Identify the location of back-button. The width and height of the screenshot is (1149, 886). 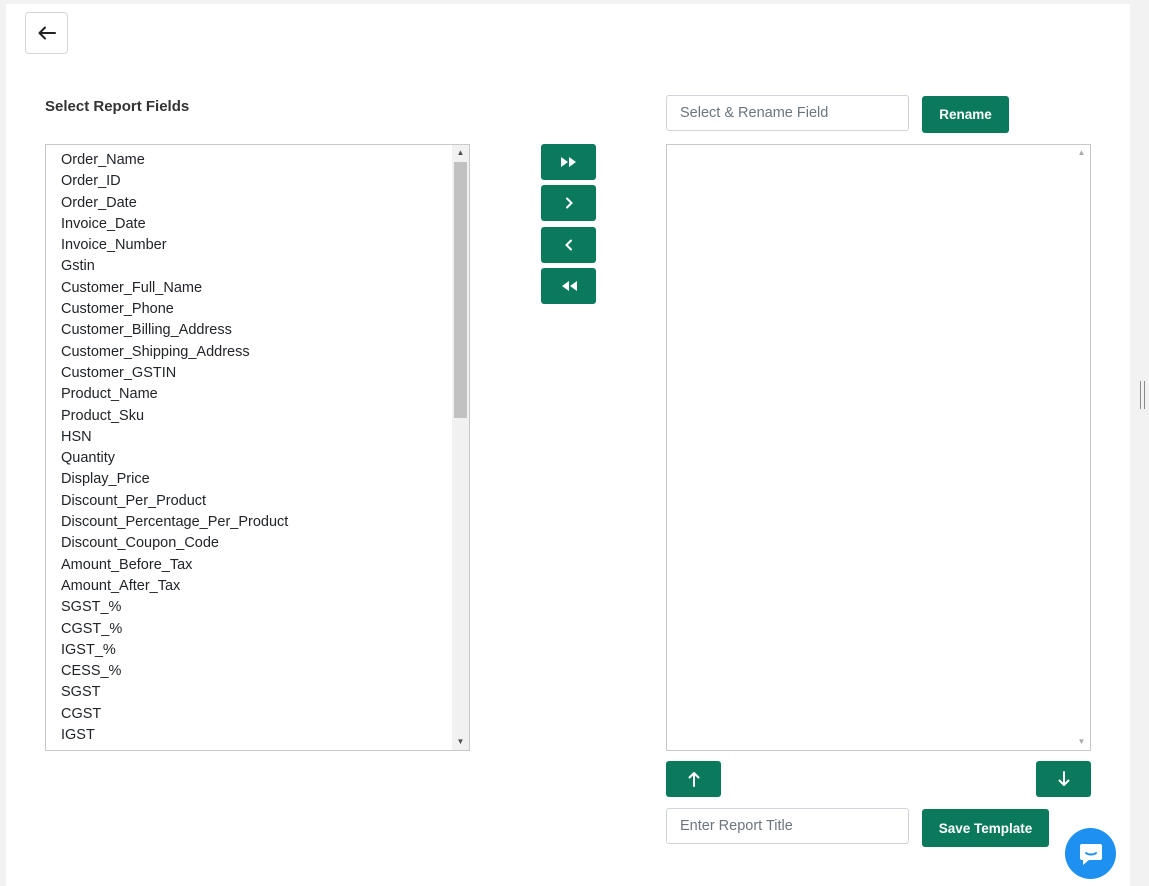
(46, 33).